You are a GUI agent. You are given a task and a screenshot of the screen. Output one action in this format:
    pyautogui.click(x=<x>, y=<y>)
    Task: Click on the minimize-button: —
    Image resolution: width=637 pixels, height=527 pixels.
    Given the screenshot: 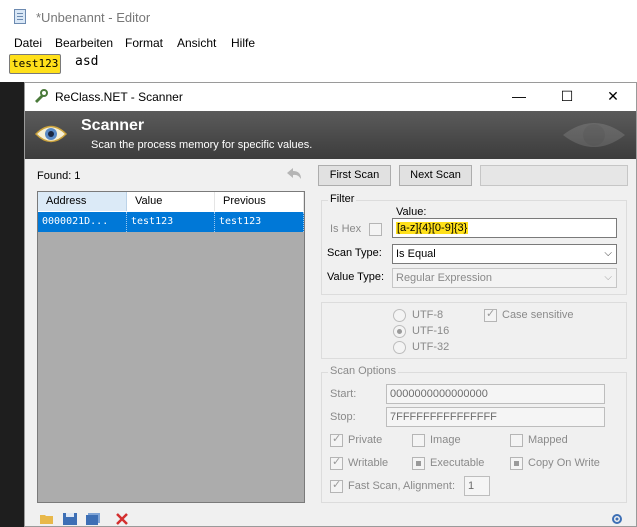 What is the action you would take?
    pyautogui.click(x=519, y=97)
    